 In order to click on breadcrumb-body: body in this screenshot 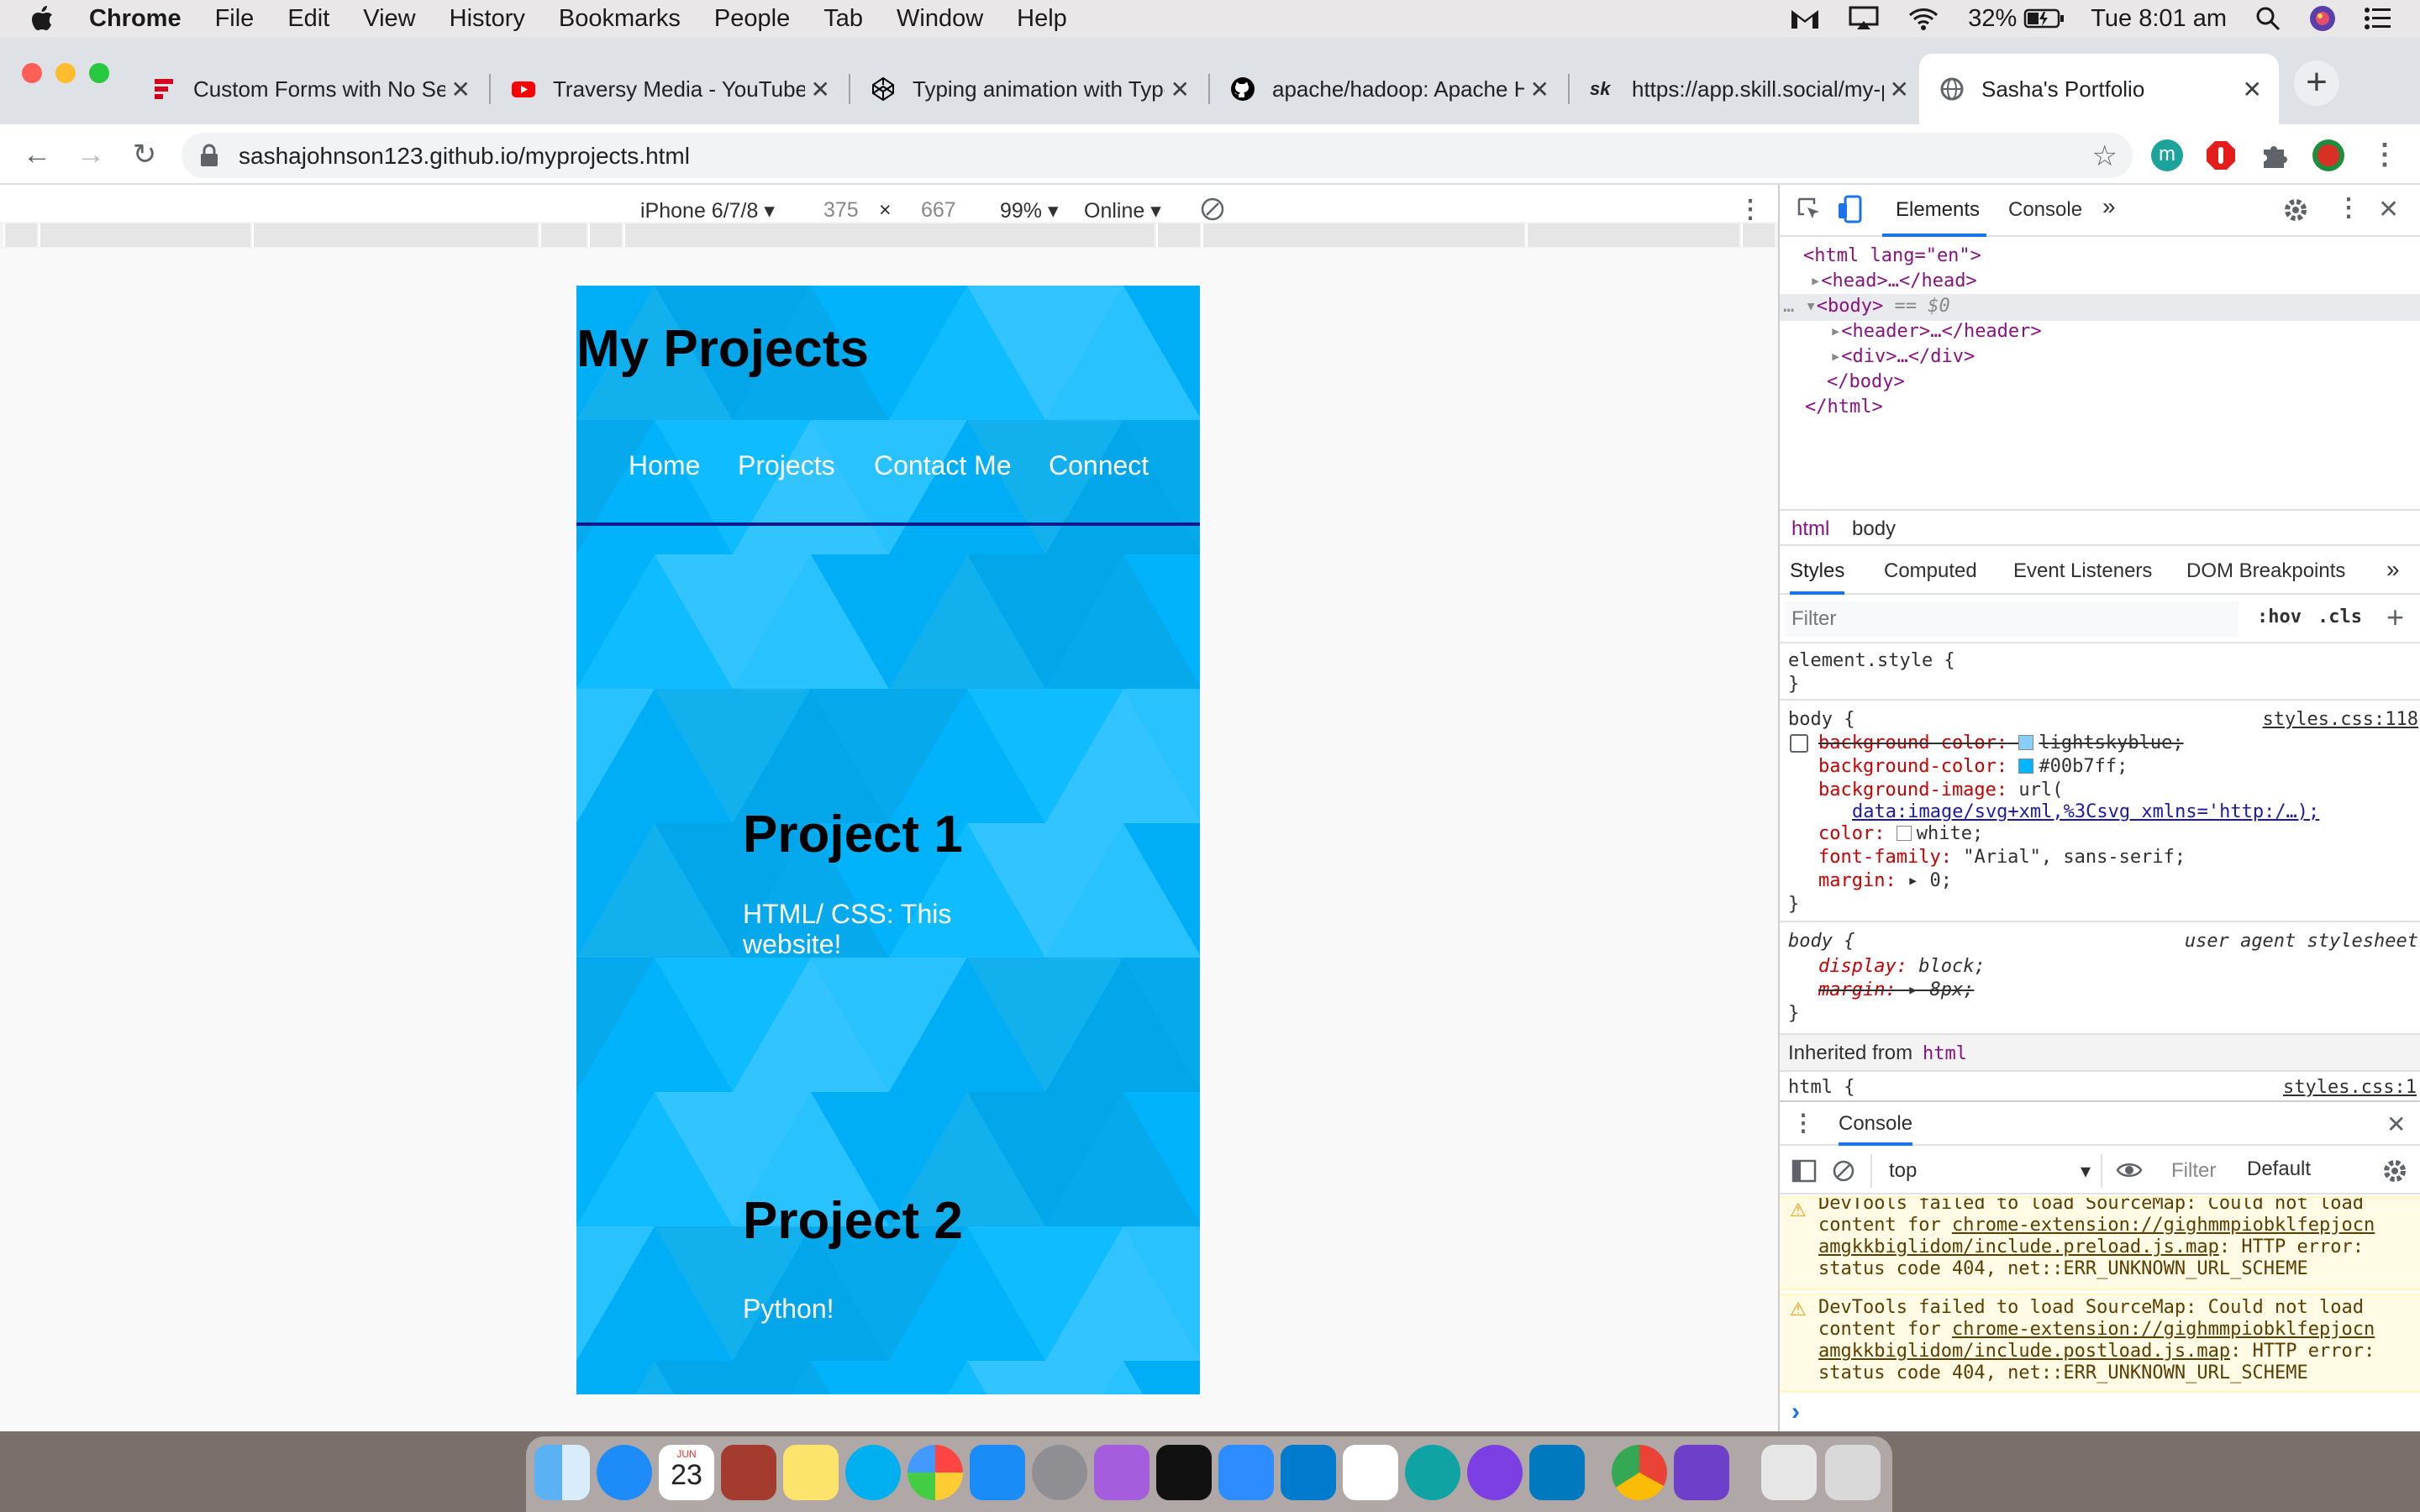, I will do `click(1874, 529)`.